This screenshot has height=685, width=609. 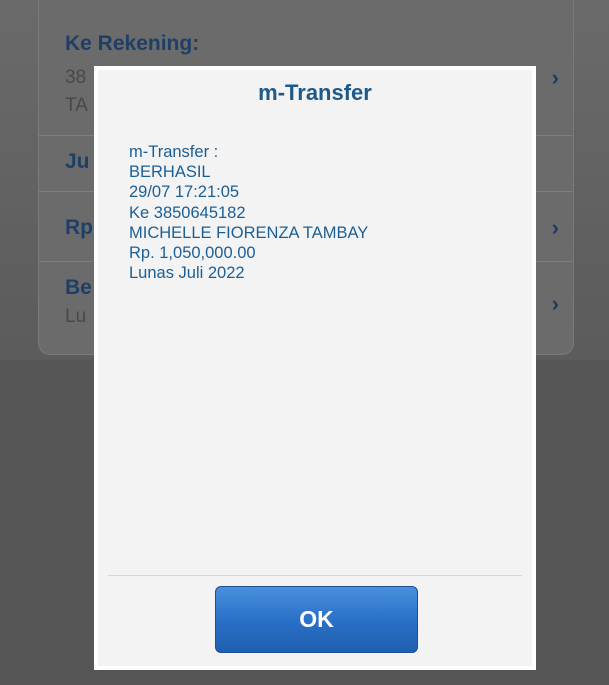 What do you see at coordinates (315, 575) in the screenshot?
I see `dialog-divider` at bounding box center [315, 575].